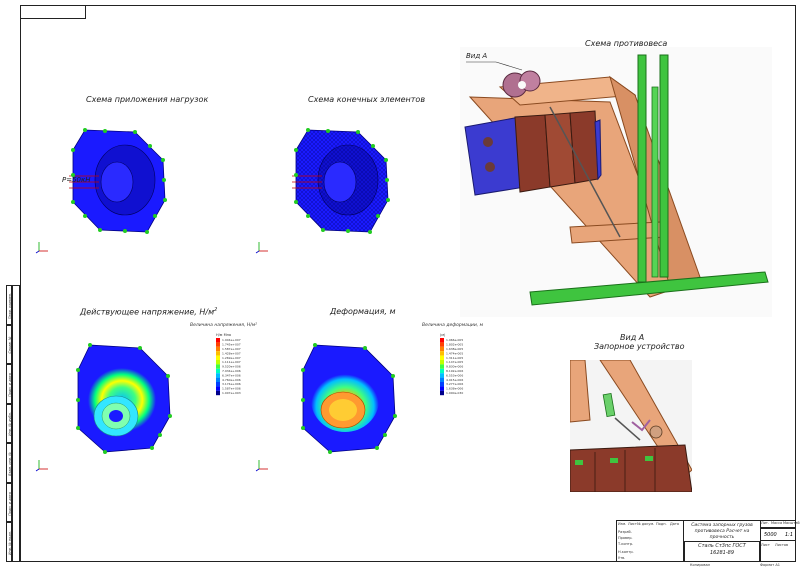  I want to click on side-stamp-label: Взам. инв. №, so click(10, 464).